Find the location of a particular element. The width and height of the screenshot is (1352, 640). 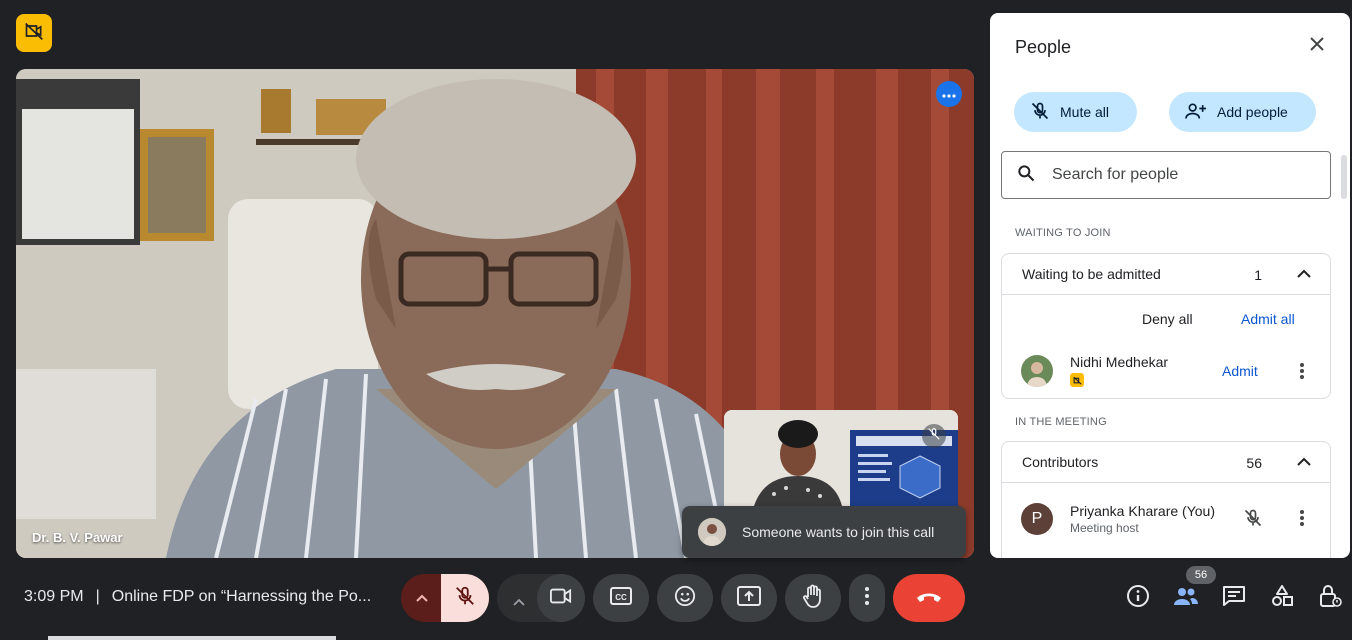

camera-icon is located at coordinates (561, 598).